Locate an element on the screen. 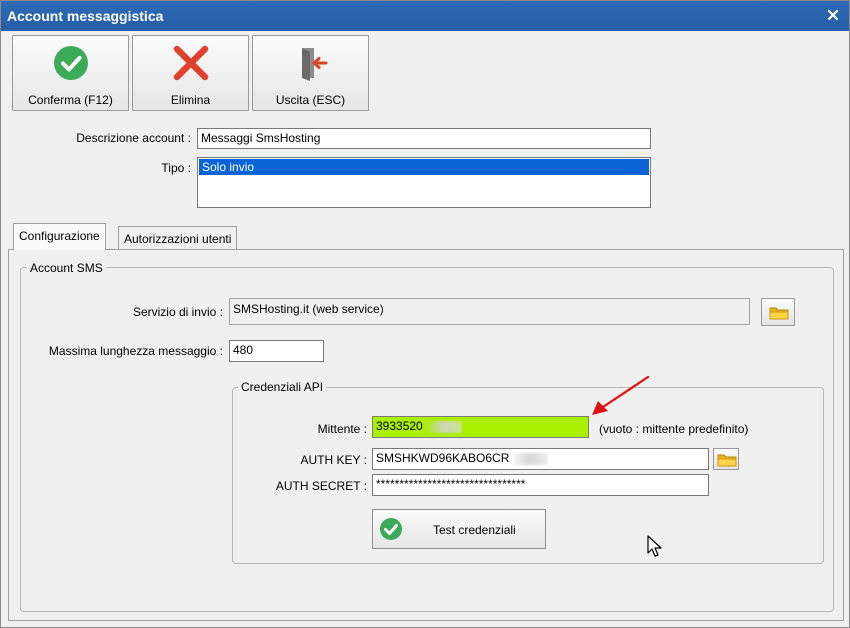  api-credentials-group-title: Credenziali API is located at coordinates (282, 387).